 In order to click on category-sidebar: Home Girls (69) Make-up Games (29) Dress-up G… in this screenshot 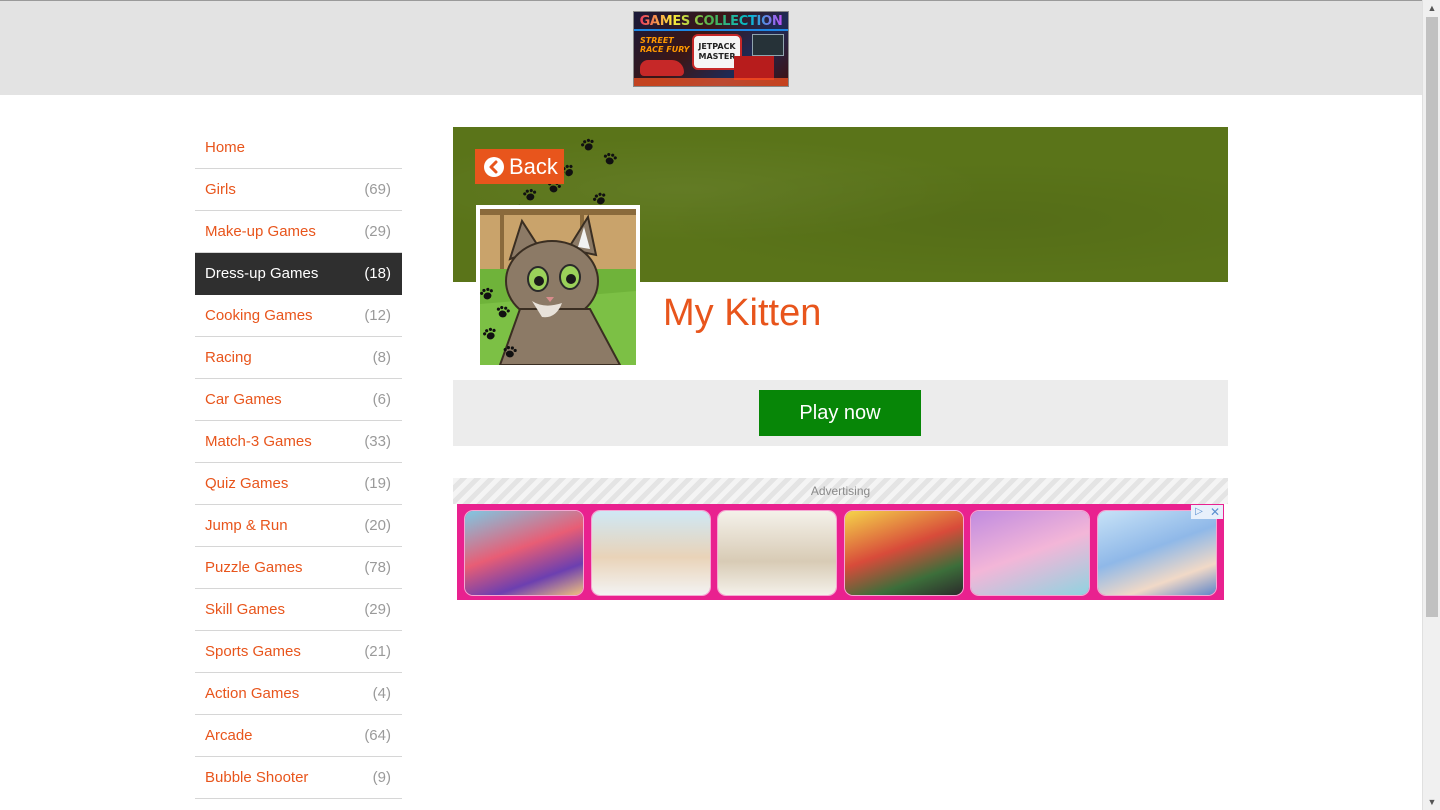, I will do `click(298, 463)`.